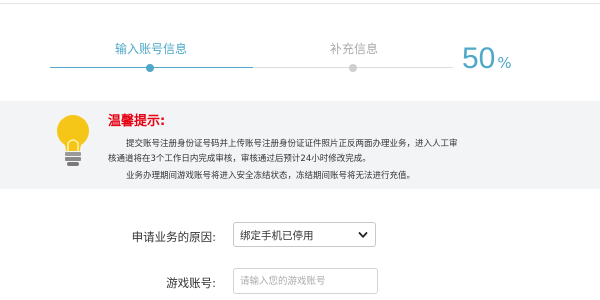  What do you see at coordinates (504, 63) in the screenshot?
I see `progress-unit: %` at bounding box center [504, 63].